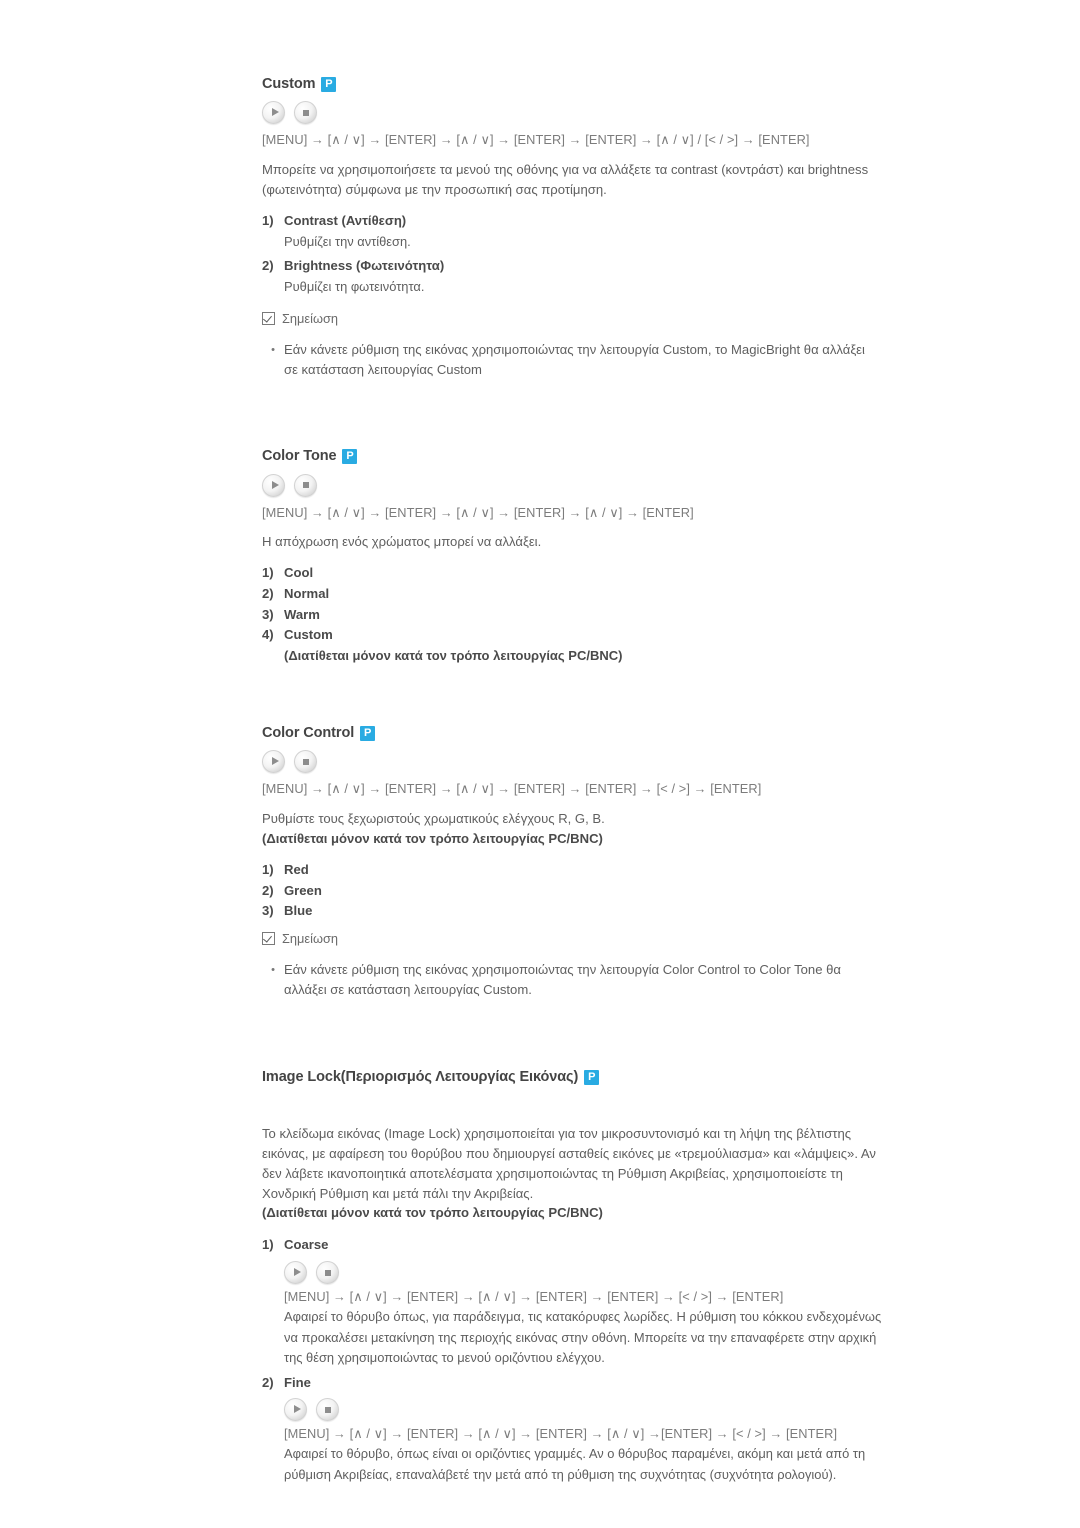 The width and height of the screenshot is (1080, 1528). I want to click on item-label: Normal, so click(307, 594).